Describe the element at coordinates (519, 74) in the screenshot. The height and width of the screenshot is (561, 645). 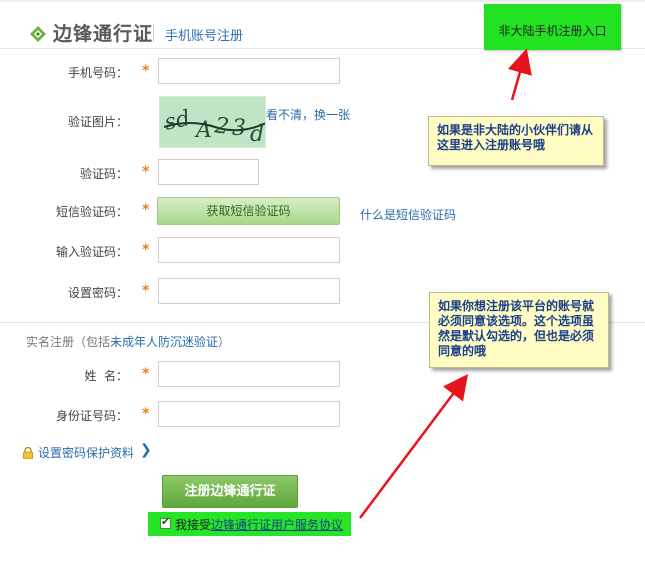
I see `arrow-to-overseas-entry` at that location.